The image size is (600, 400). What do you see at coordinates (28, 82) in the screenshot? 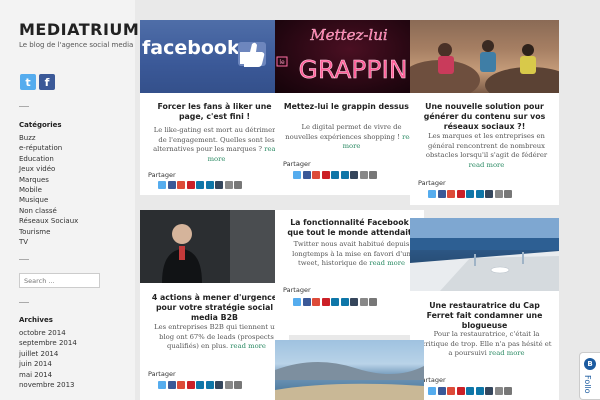
I see `twitter-icon: t` at bounding box center [28, 82].